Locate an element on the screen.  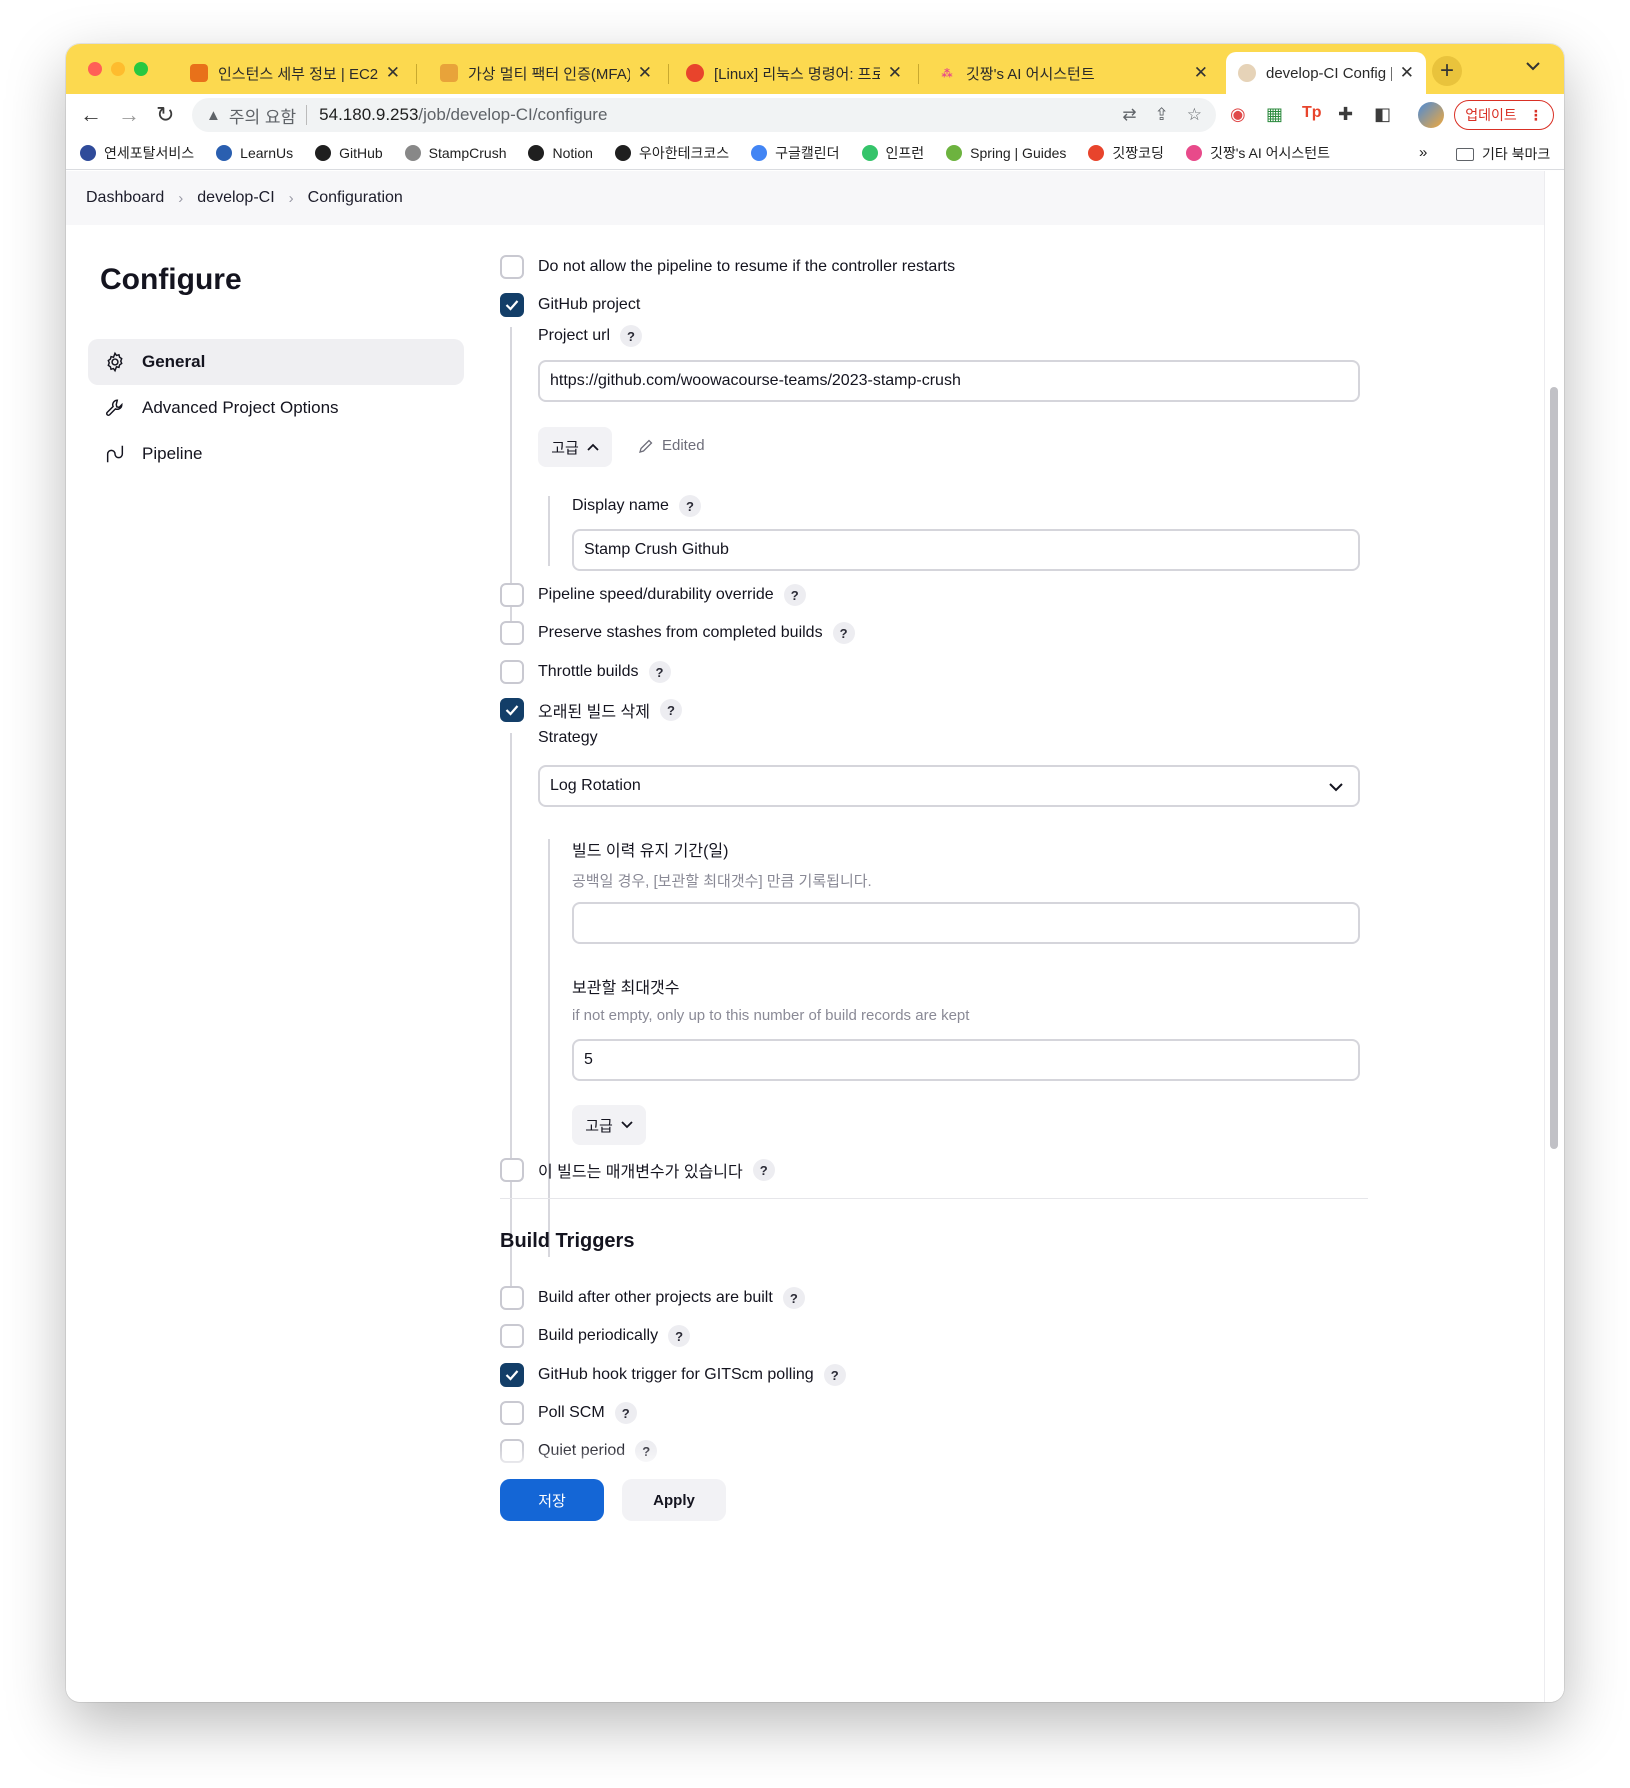
bookmark-label: 인프런 is located at coordinates (905, 152).